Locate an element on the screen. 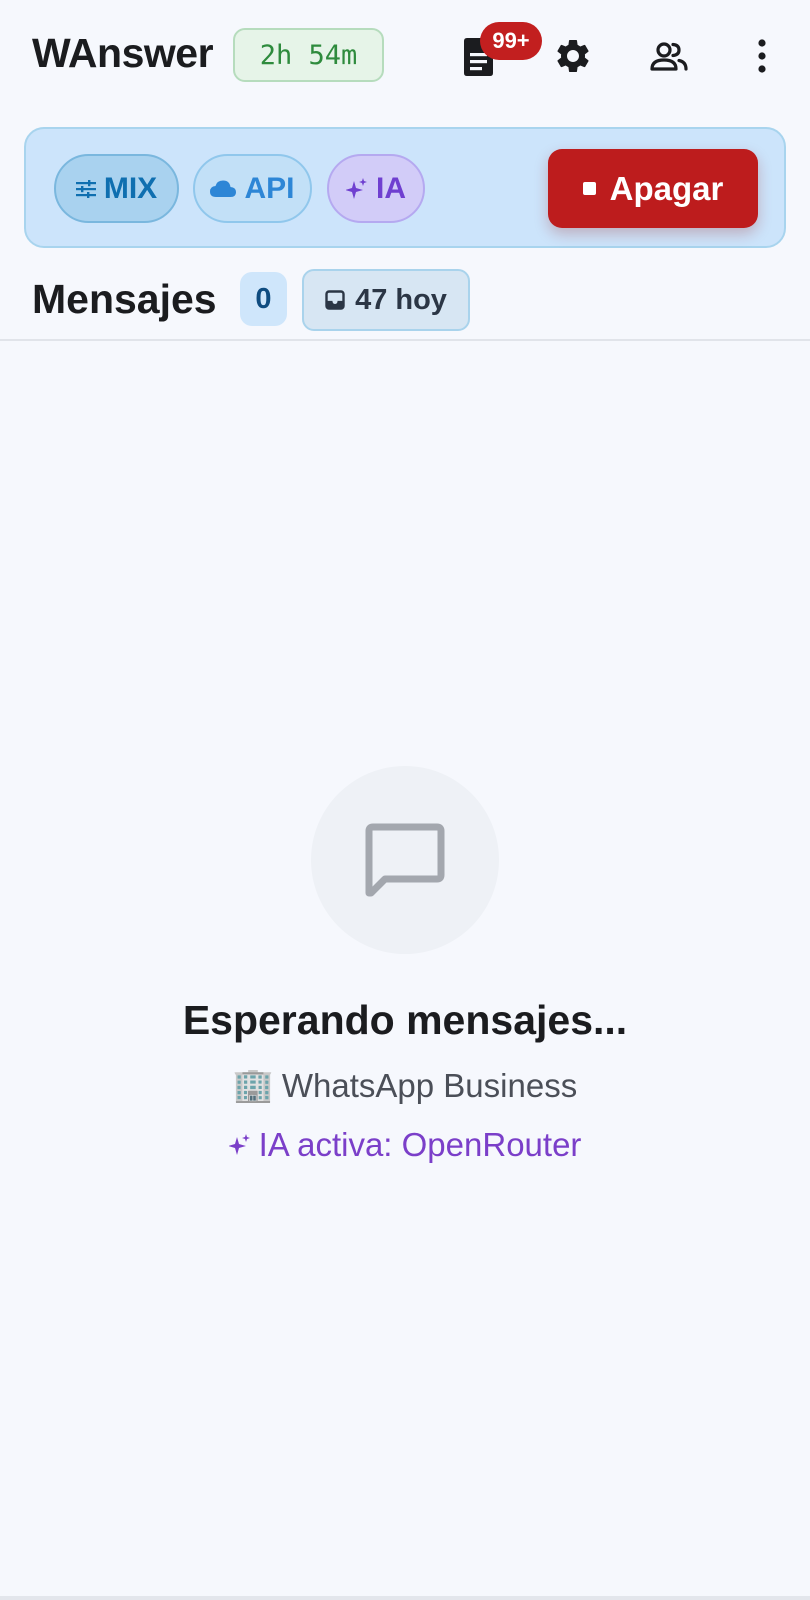 This screenshot has height=1600, width=810. power-off-label: Apagar is located at coordinates (666, 188).